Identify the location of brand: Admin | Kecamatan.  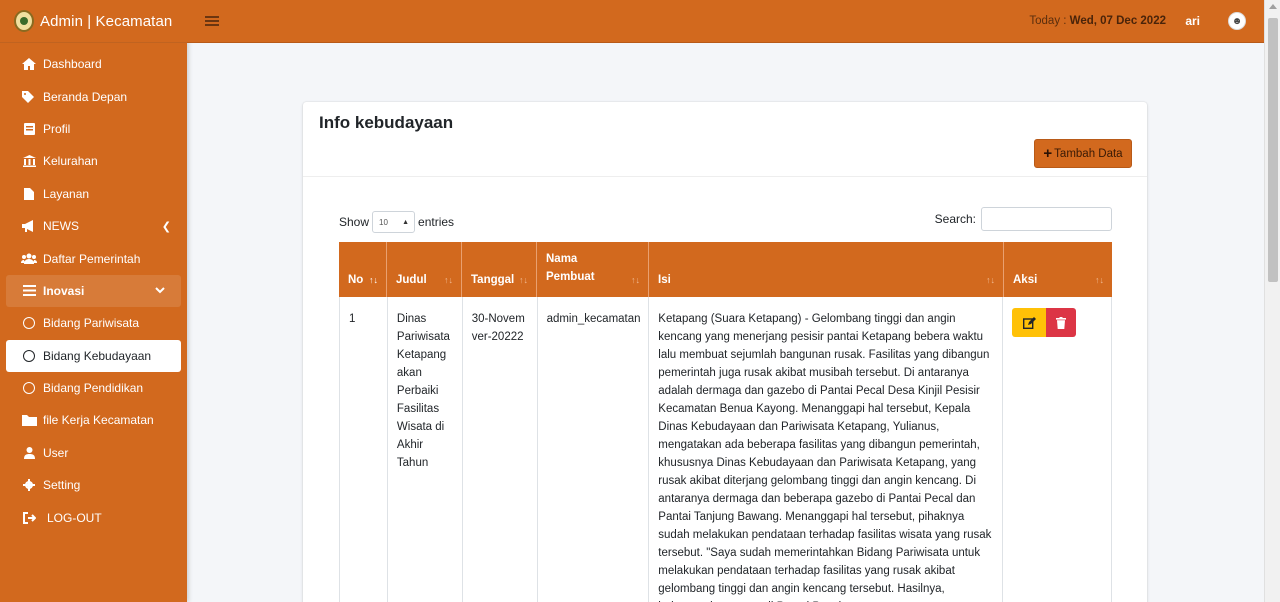
(93, 21).